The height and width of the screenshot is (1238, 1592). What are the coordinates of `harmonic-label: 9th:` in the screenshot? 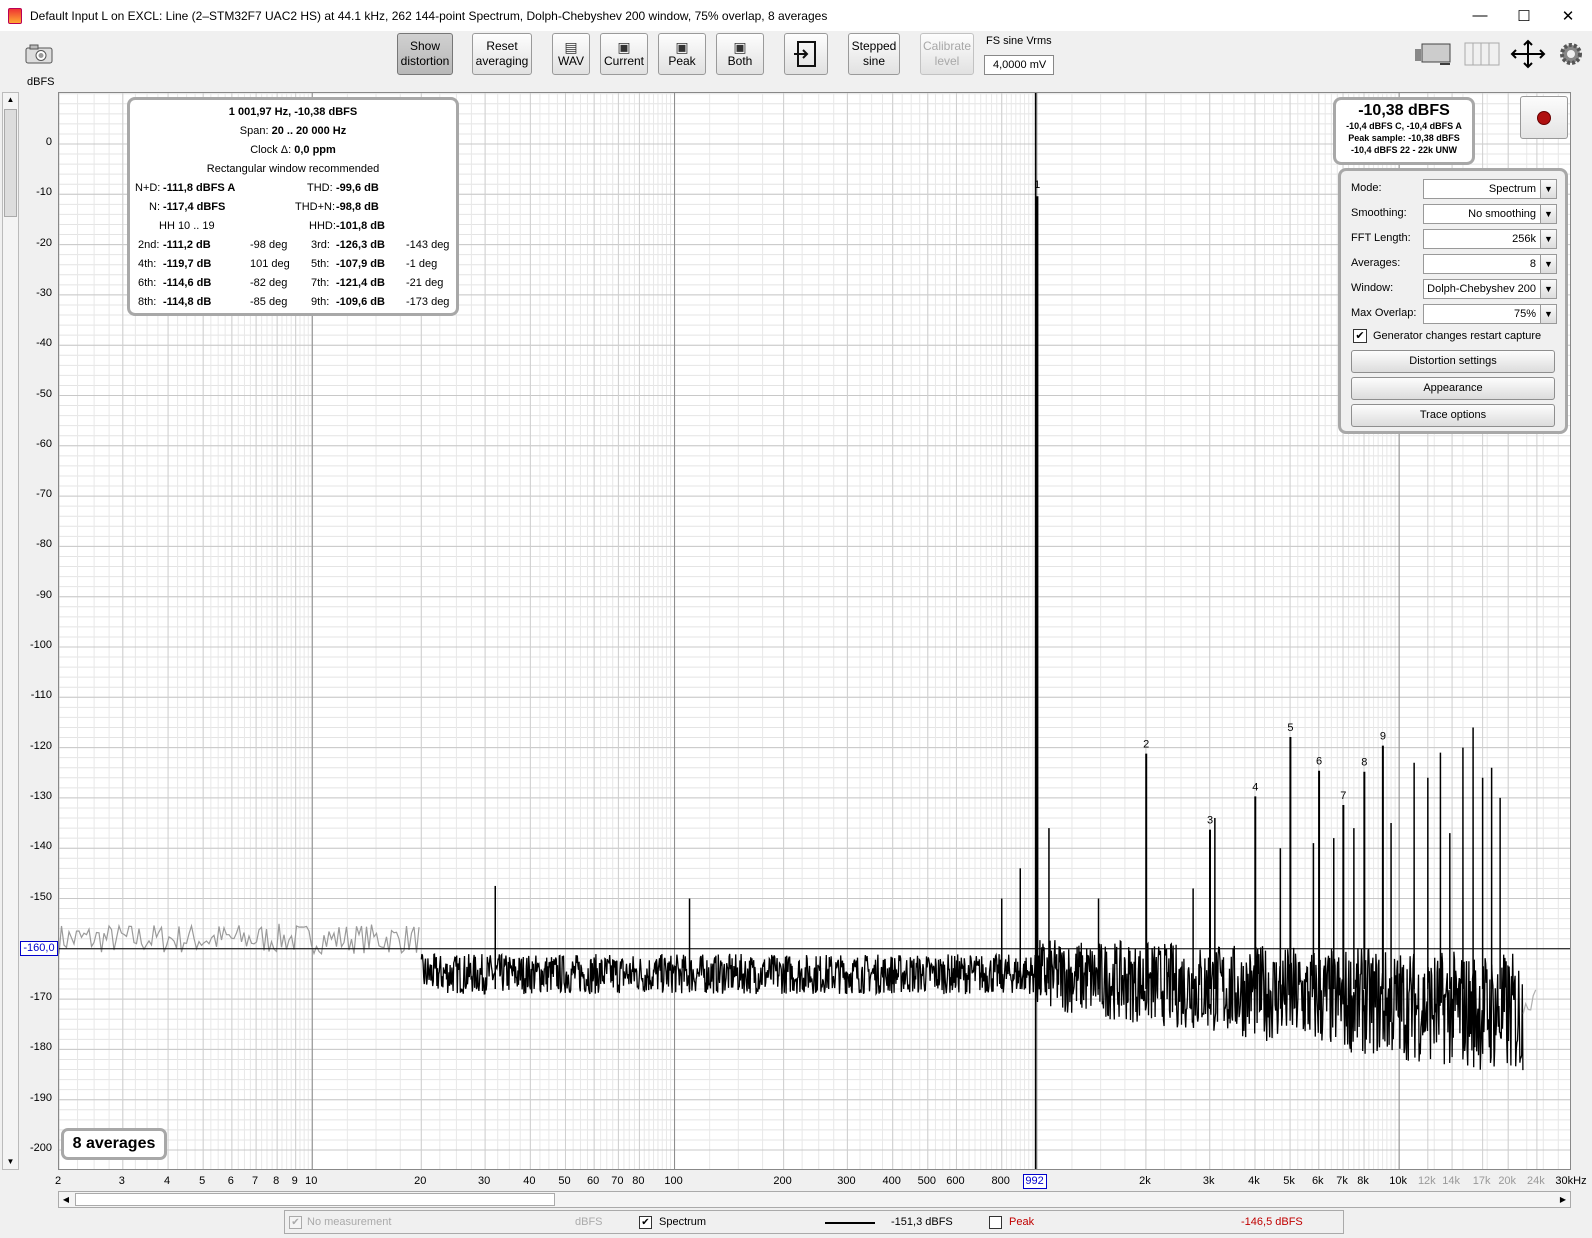 It's located at (320, 302).